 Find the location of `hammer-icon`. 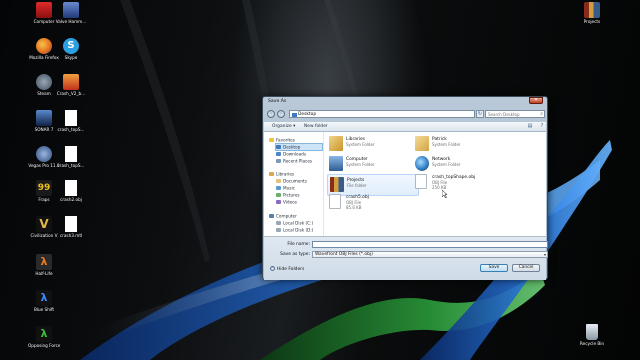

hammer-icon is located at coordinates (71, 10).